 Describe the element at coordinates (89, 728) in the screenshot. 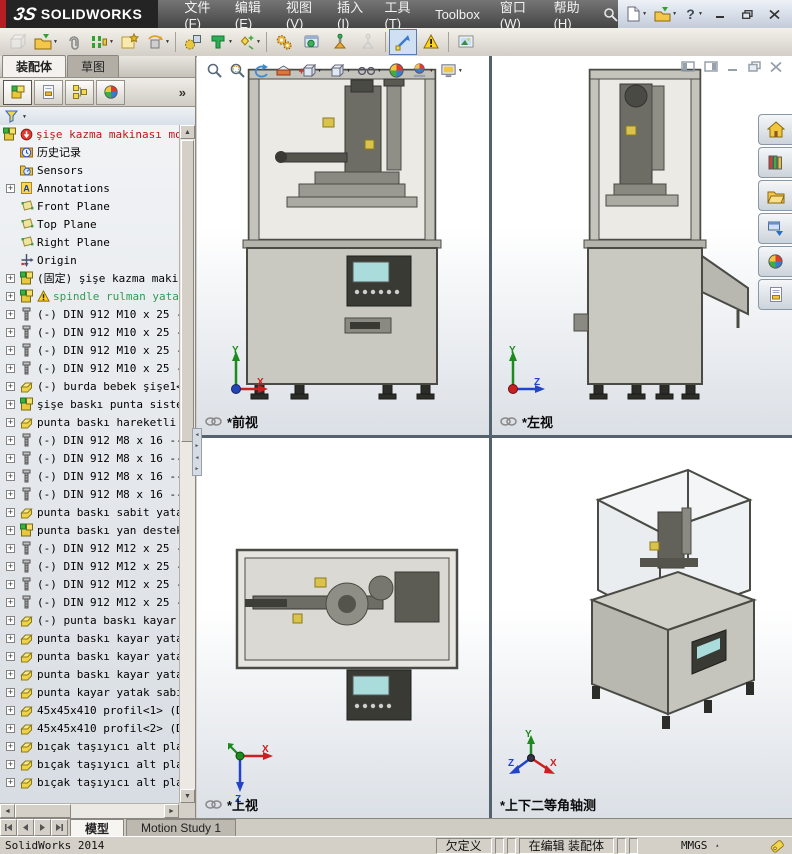

I see `tree-item: +45x45x410 profil<2> (De:` at that location.